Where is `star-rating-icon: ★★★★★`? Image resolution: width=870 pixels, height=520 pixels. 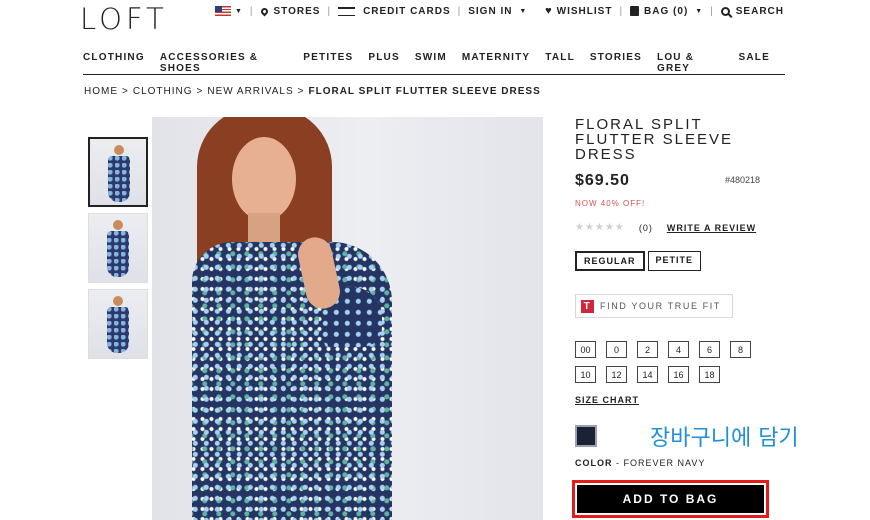
star-rating-icon: ★★★★★ is located at coordinates (600, 227).